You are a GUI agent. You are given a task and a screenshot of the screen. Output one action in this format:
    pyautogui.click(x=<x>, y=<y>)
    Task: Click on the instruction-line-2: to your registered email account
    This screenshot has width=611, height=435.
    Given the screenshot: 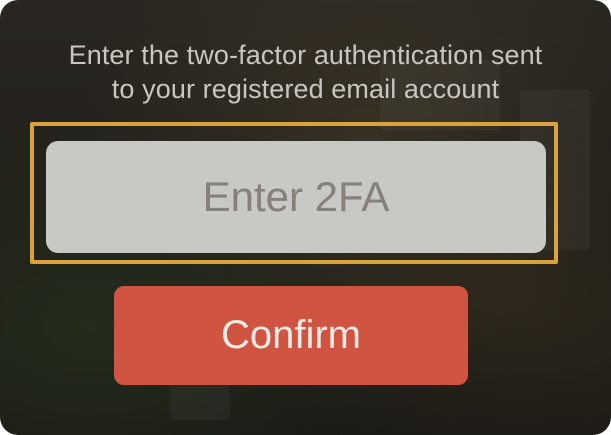 What is the action you would take?
    pyautogui.click(x=305, y=89)
    